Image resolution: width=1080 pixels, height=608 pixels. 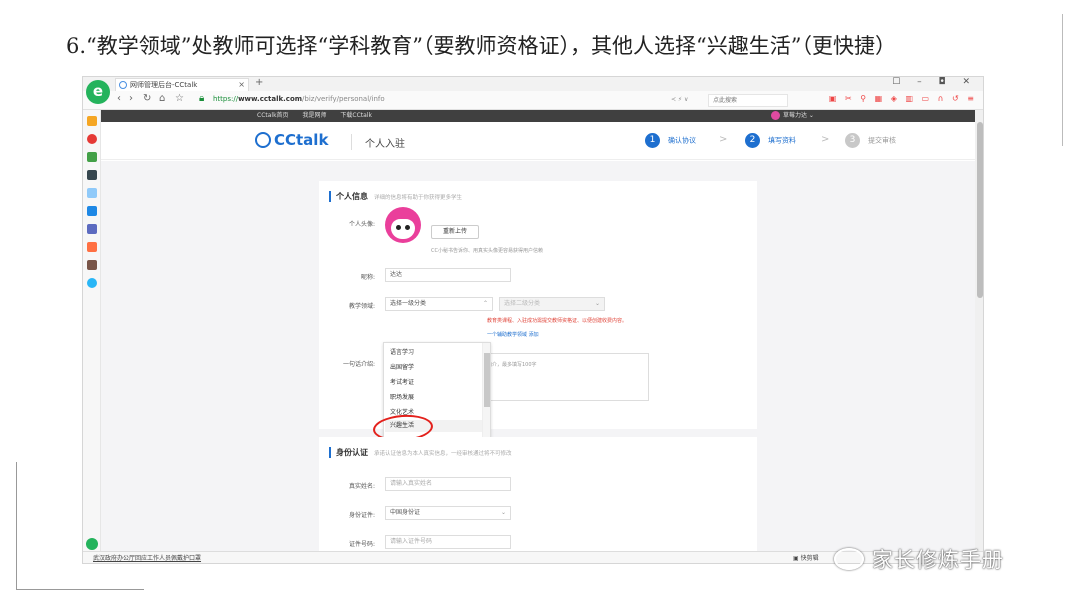 I want to click on avatar-hint: CC小秘书告诉你、用真实头像更容易获得用户信赖, so click(x=487, y=251).